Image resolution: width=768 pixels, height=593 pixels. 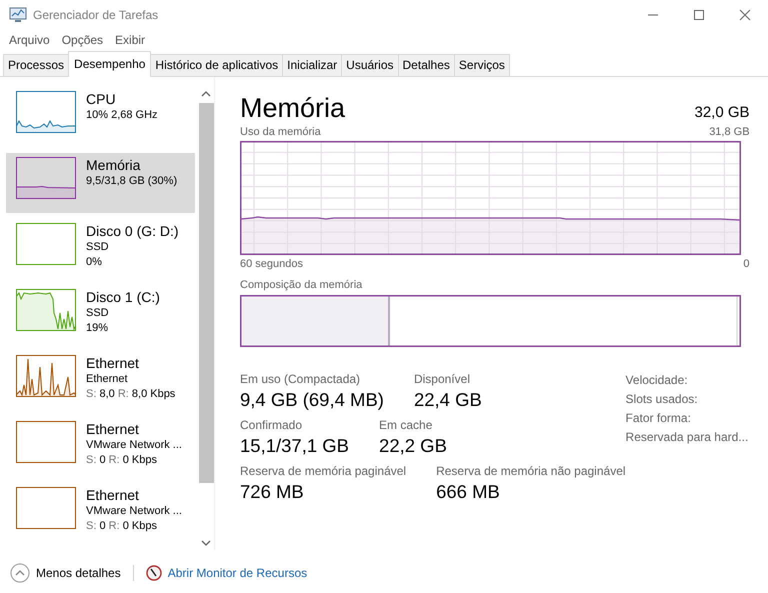 I want to click on chart-max: 31,8 GB, so click(x=729, y=132).